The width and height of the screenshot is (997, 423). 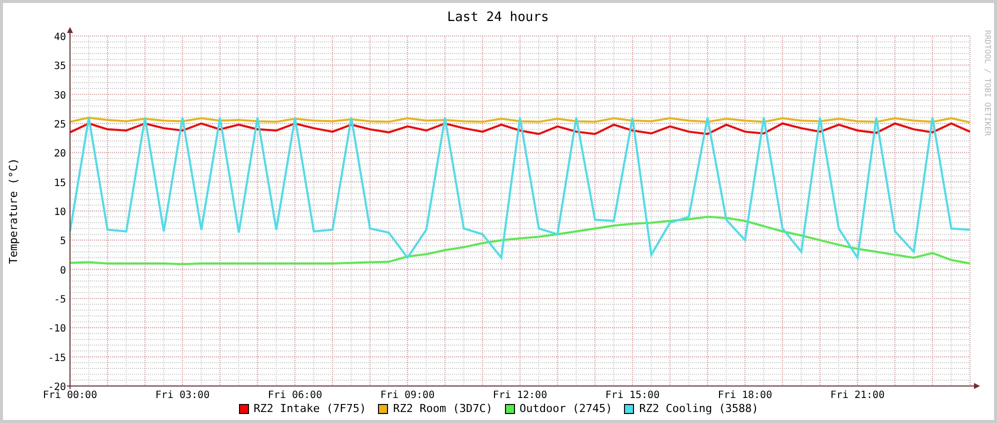 I want to click on tick-label: Fri 12:00, so click(x=520, y=395).